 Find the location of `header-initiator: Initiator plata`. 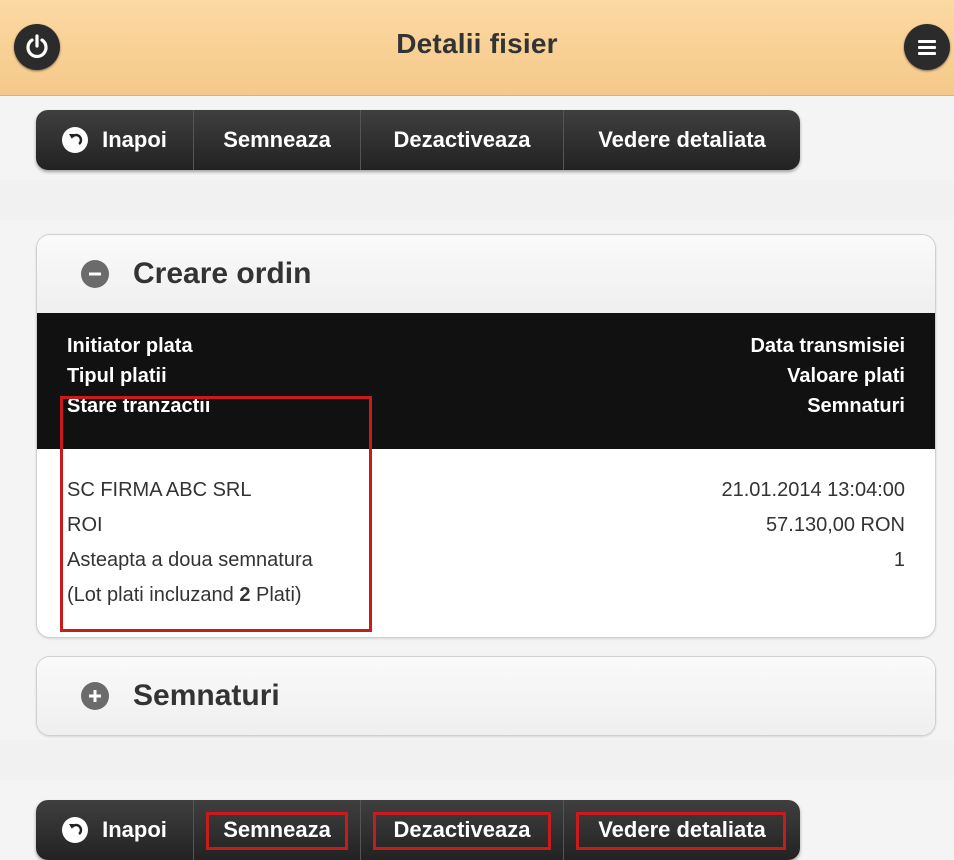

header-initiator: Initiator plata is located at coordinates (130, 346).